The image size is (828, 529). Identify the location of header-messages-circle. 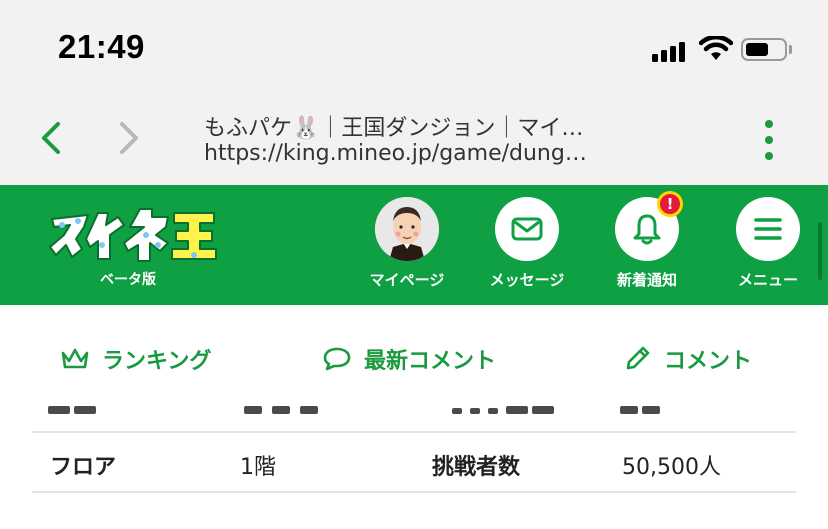
(527, 229).